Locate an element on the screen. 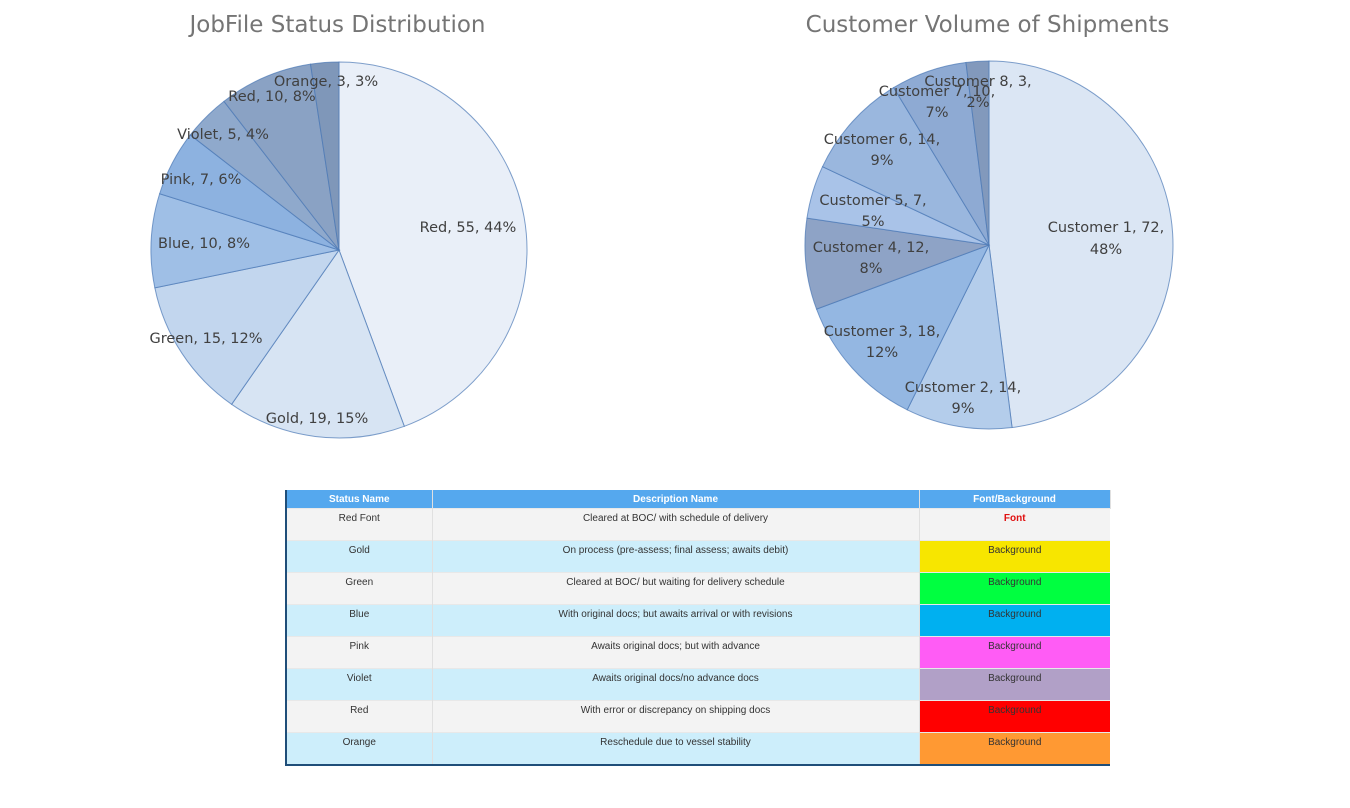 This screenshot has height=808, width=1350. description-cell: Awaits original docs/no advance docs is located at coordinates (676, 684).